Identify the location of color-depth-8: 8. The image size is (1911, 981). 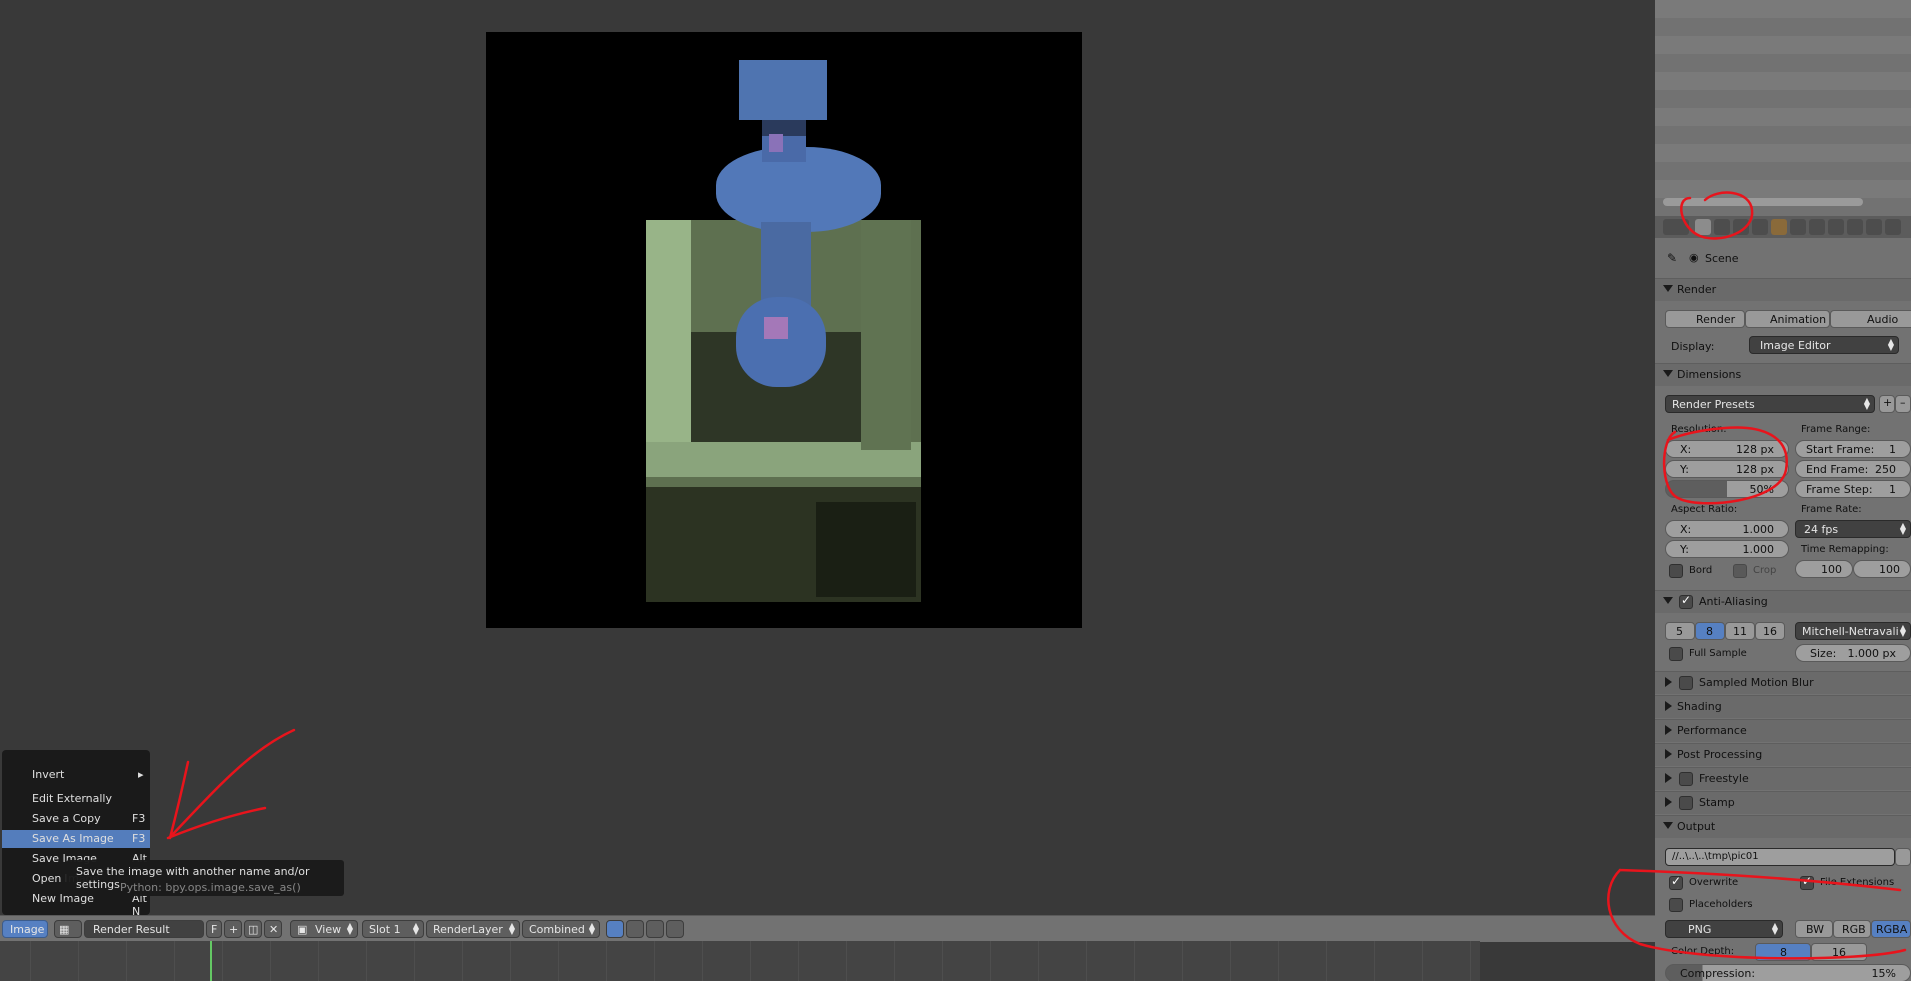
(1783, 952).